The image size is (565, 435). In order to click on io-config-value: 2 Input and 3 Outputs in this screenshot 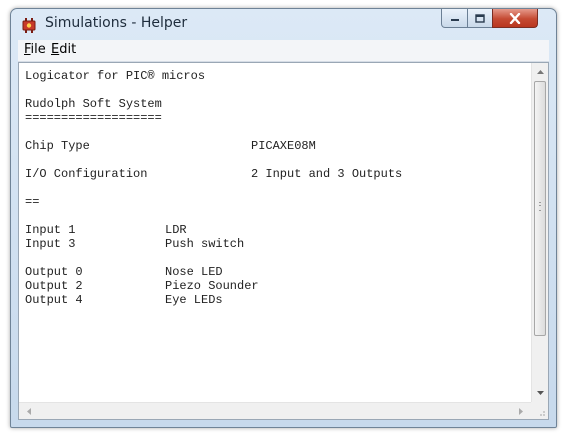, I will do `click(327, 174)`.